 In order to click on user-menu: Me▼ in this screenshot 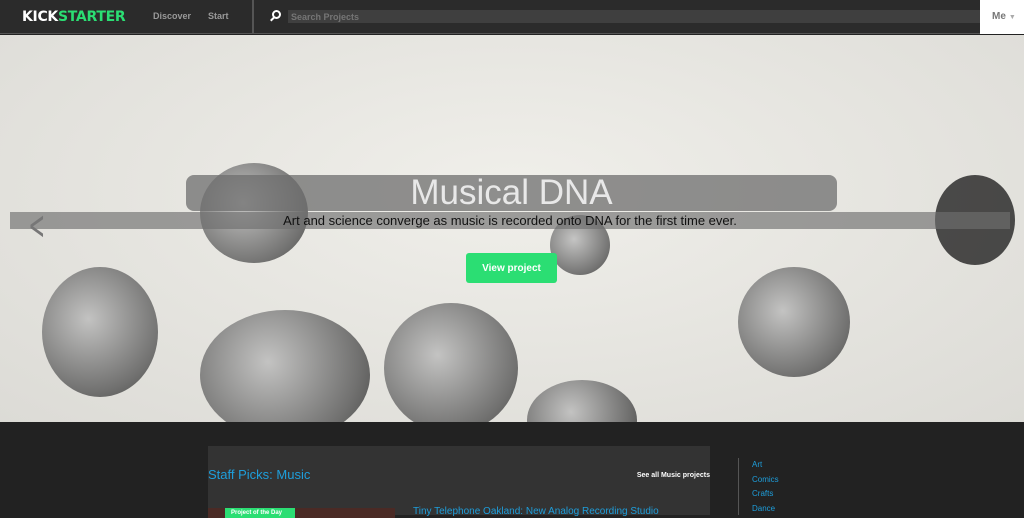, I will do `click(1002, 17)`.